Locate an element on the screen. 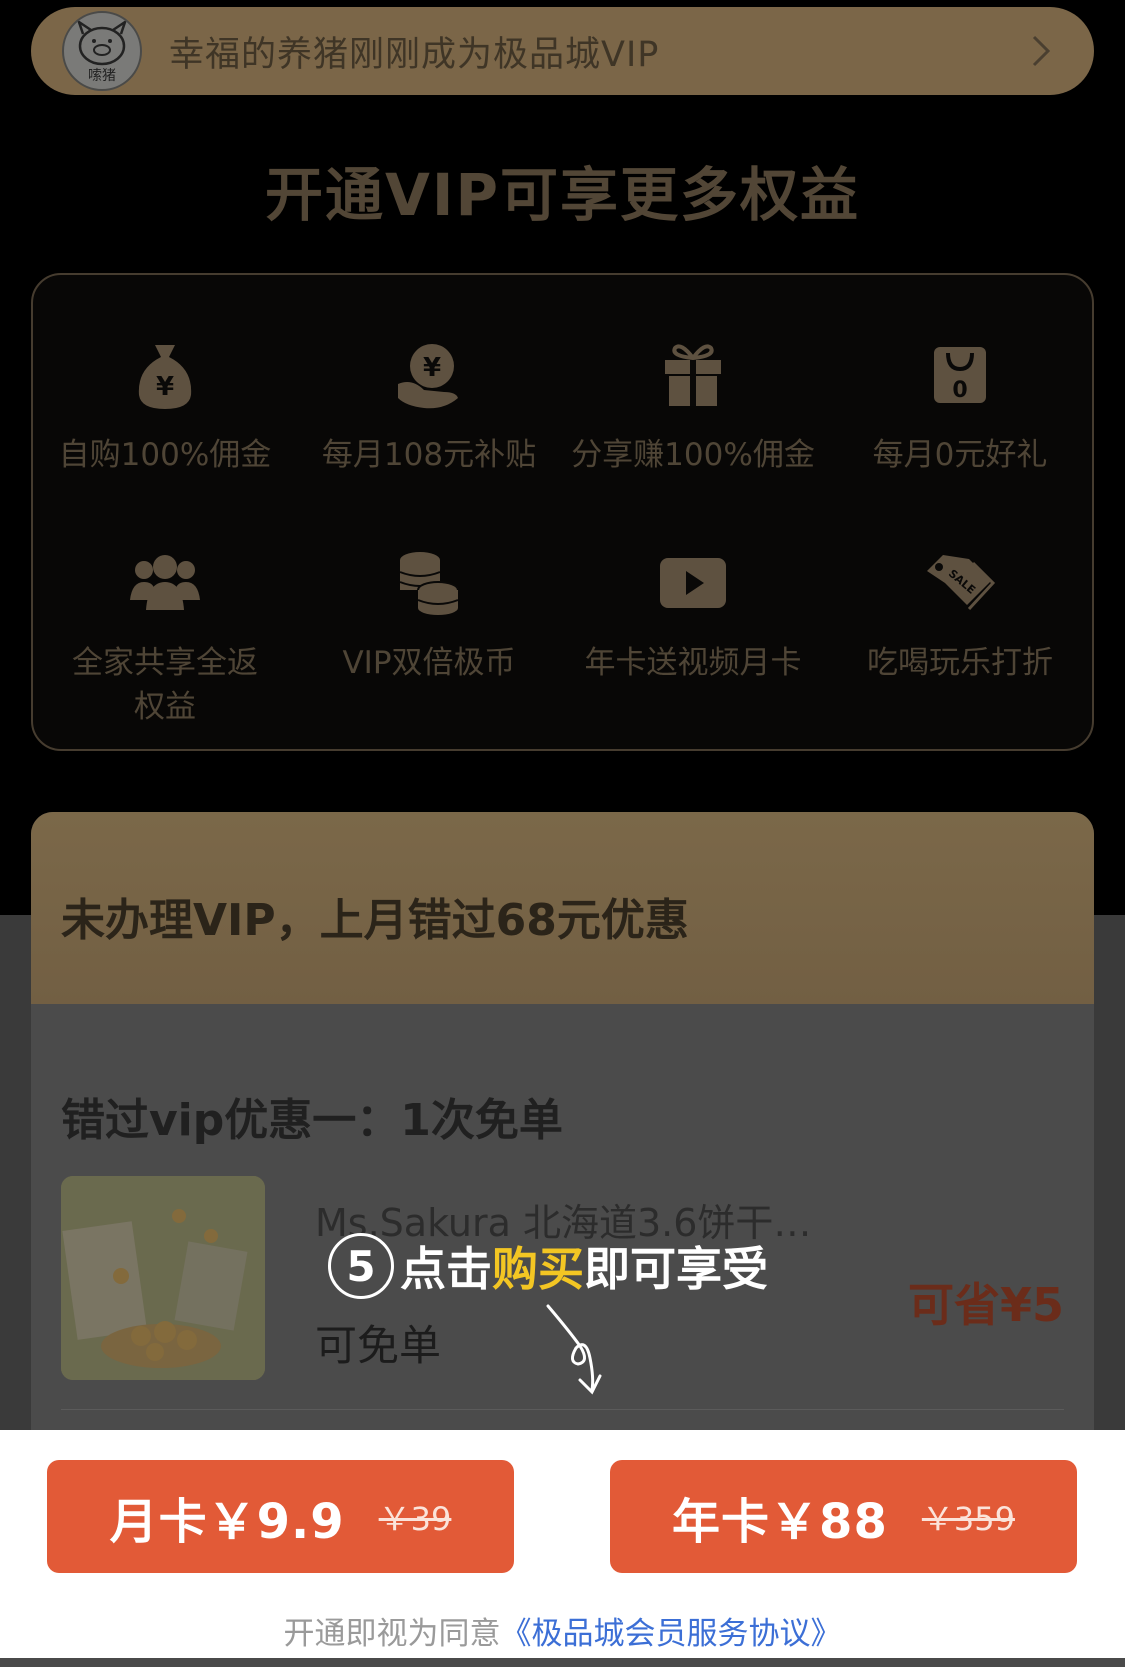 This screenshot has height=1667, width=1125. benefit-item: 年卡送视频月卡 is located at coordinates (693, 614).